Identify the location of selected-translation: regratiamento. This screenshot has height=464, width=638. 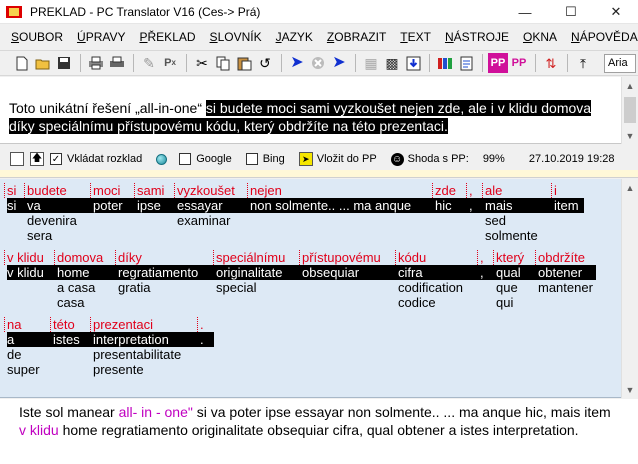
(167, 272).